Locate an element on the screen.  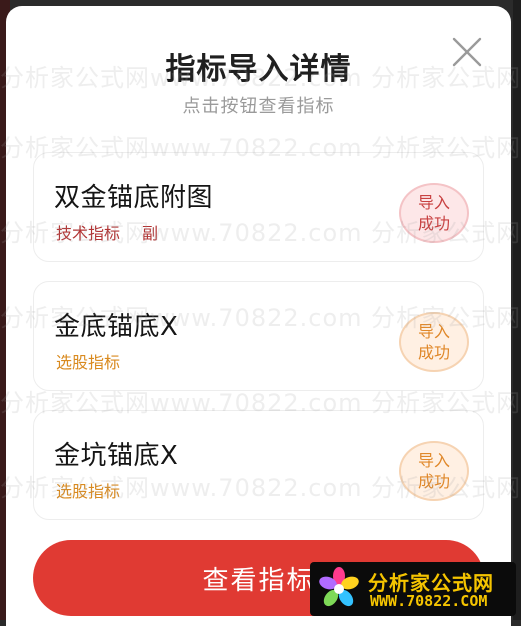
backdrop-right is located at coordinates (517, 310).